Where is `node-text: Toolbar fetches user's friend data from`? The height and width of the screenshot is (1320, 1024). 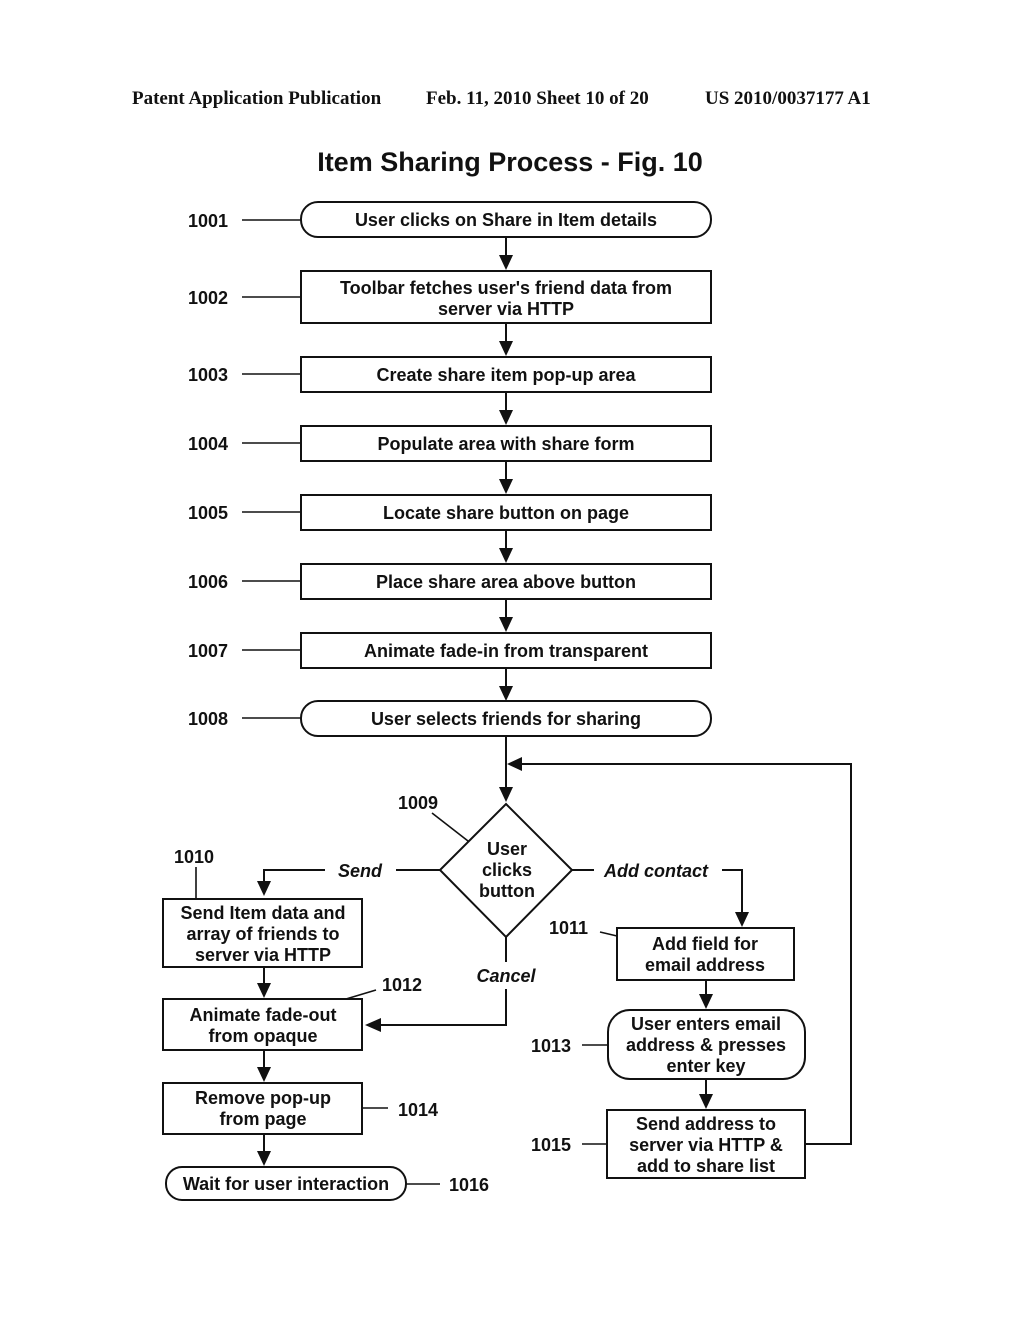
node-text: Toolbar fetches user's friend data from is located at coordinates (506, 288).